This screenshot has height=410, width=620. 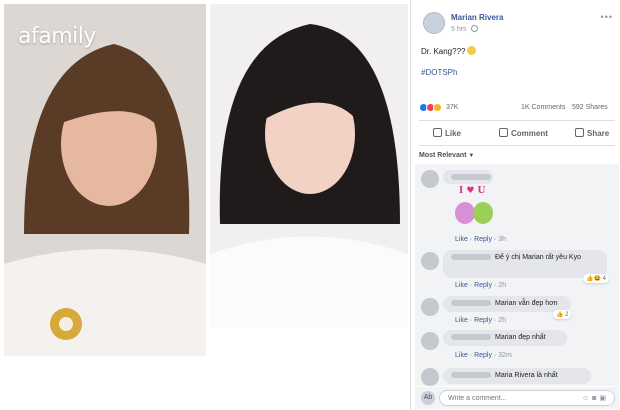 I want to click on action-bar: Like Comment Share, so click(x=517, y=133).